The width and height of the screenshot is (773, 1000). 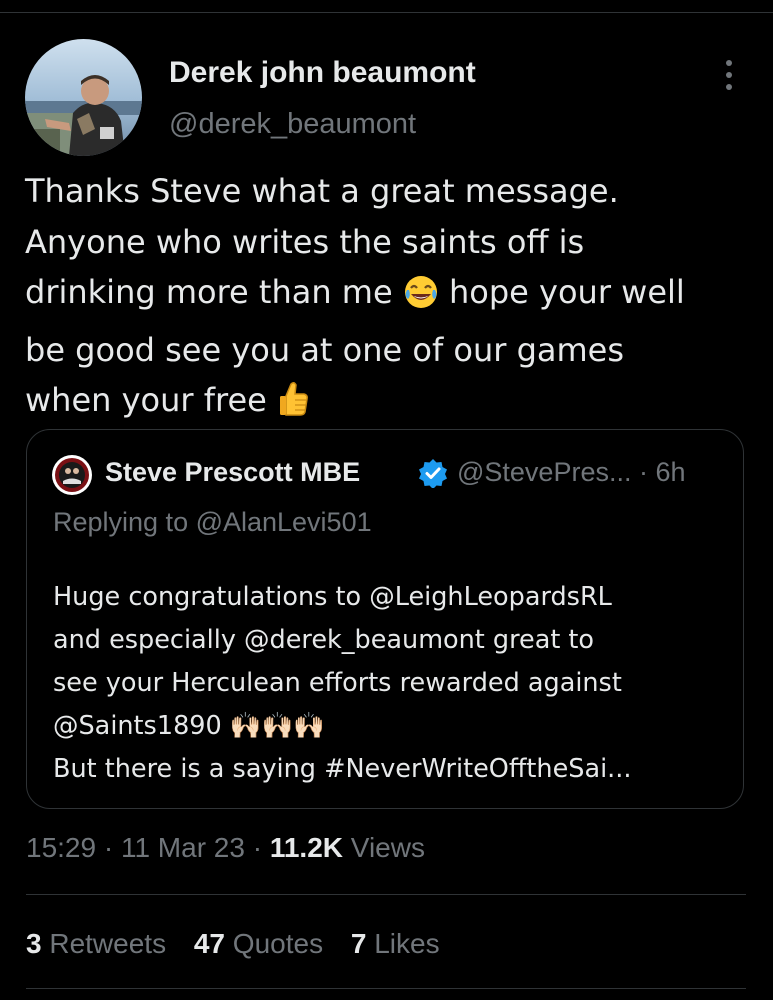 I want to click on tweet-text-segment: hope your well, so click(x=561, y=292).